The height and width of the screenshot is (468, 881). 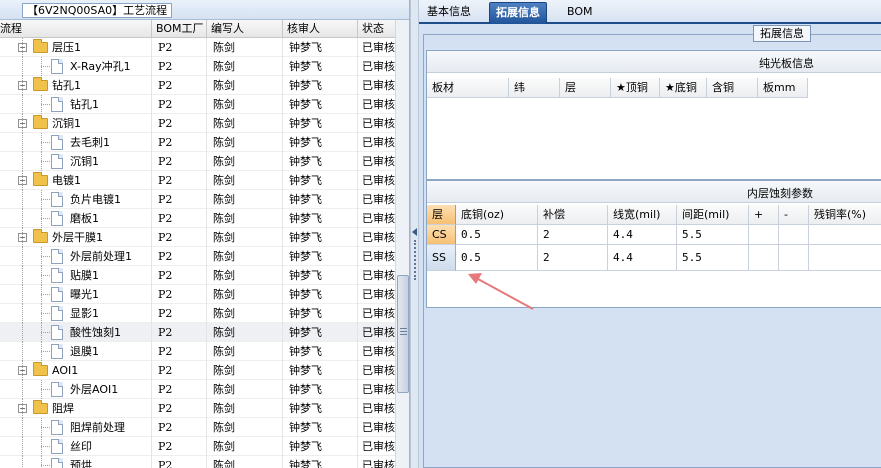 I want to click on tree-node-cell: X-Ray冲孔1, so click(x=76, y=66).